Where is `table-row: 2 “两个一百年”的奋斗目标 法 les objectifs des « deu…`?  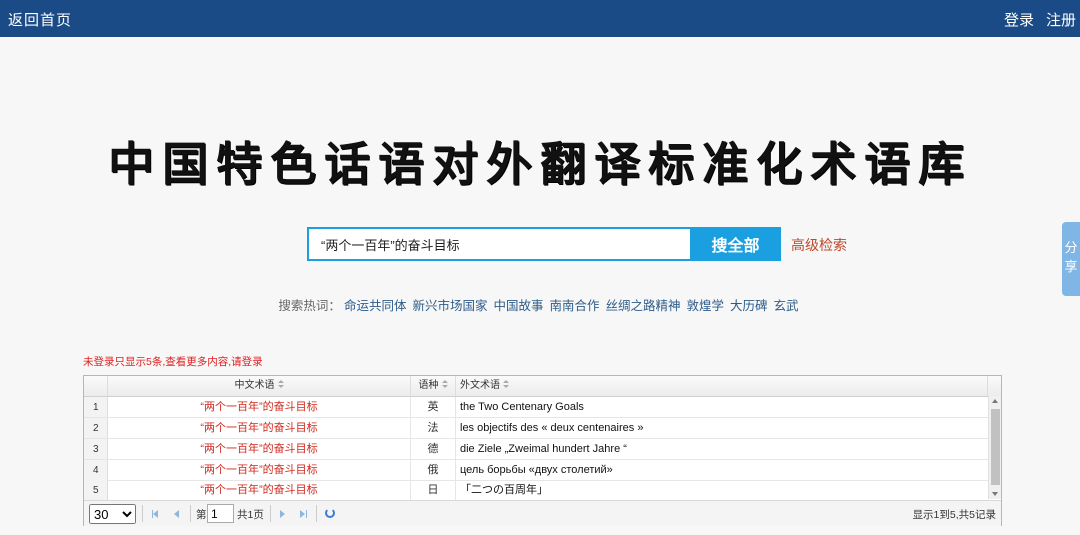
table-row: 2 “两个一百年”的奋斗目标 法 les objectifs des « deu… is located at coordinates (536, 428).